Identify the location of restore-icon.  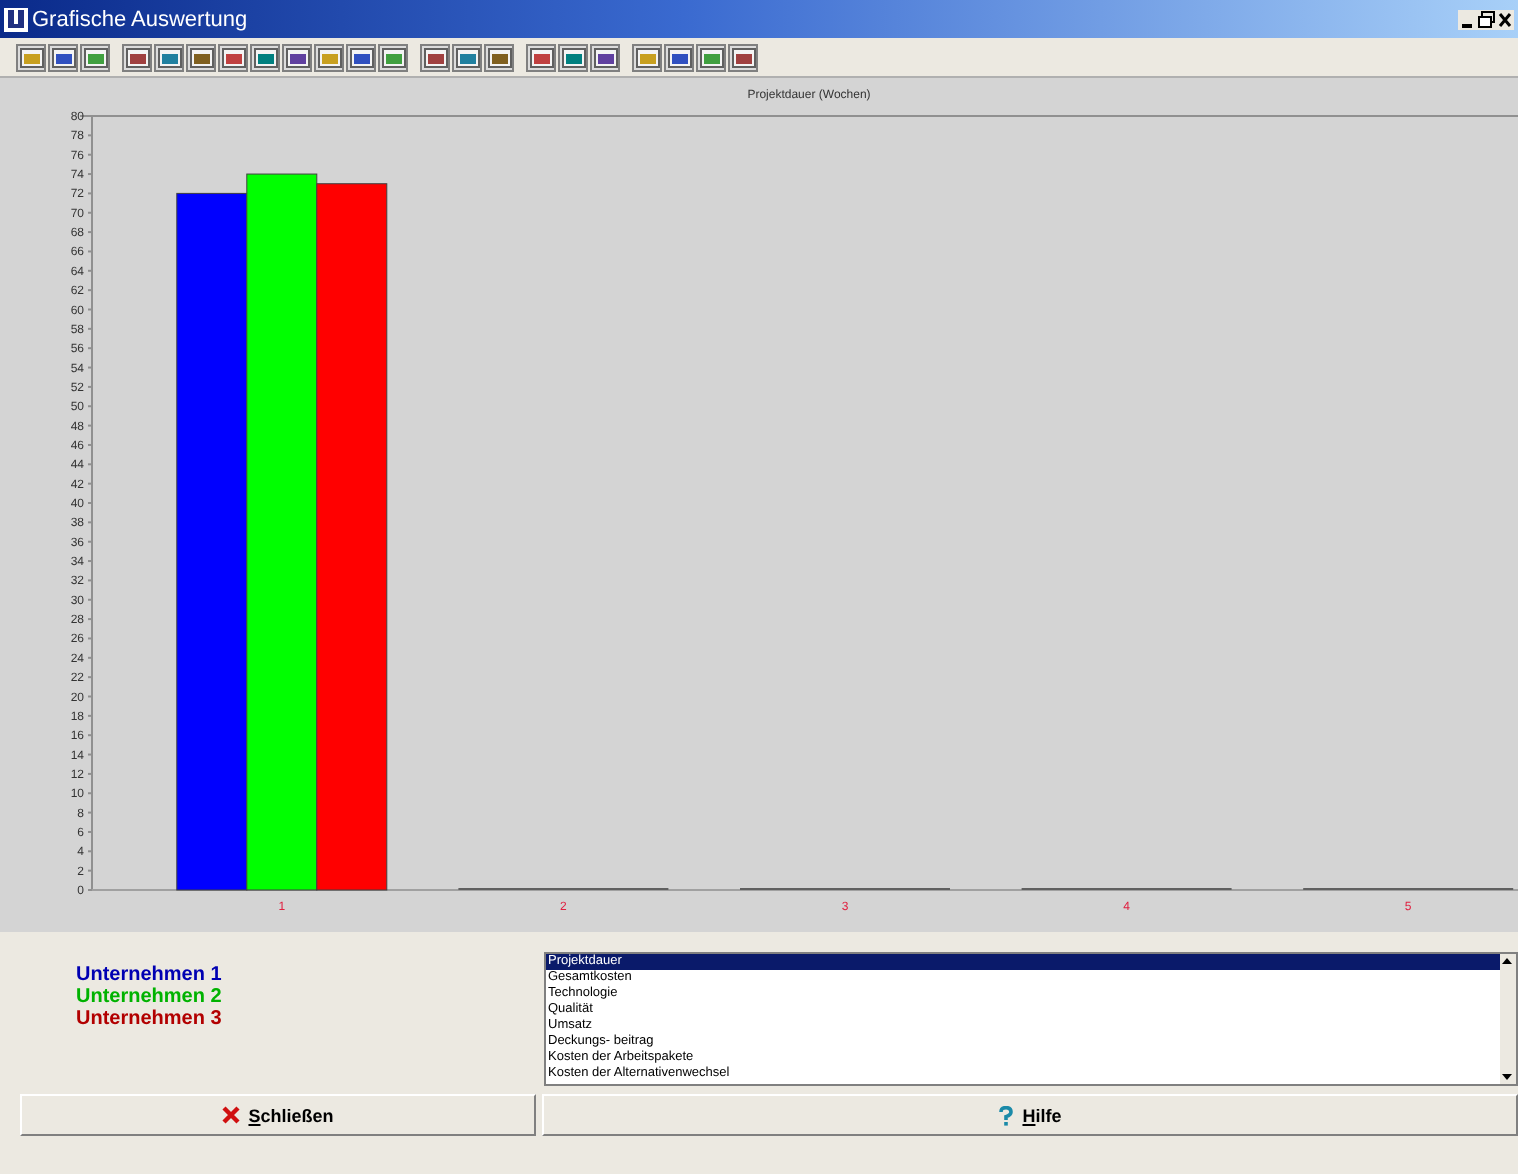
(1487, 19).